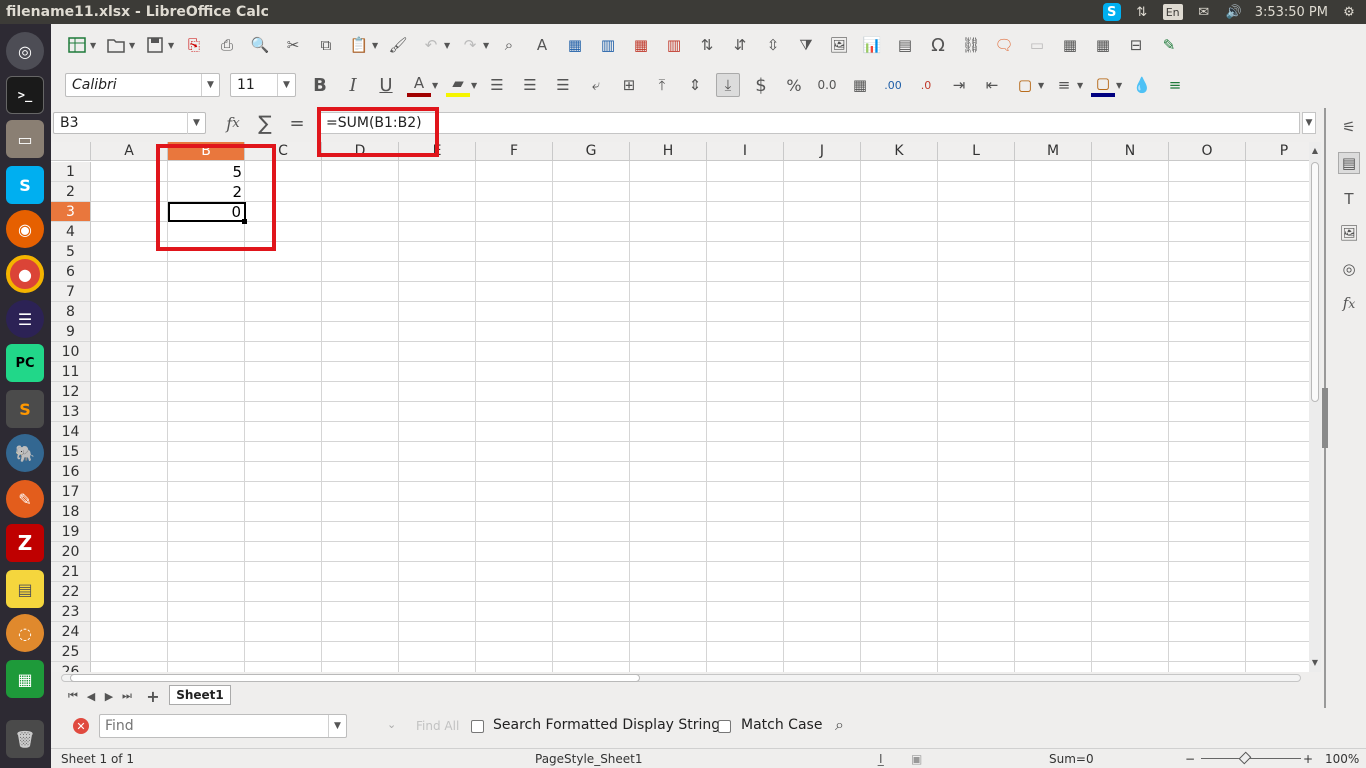  What do you see at coordinates (71, 392) in the screenshot?
I see `row-header-12: 12` at bounding box center [71, 392].